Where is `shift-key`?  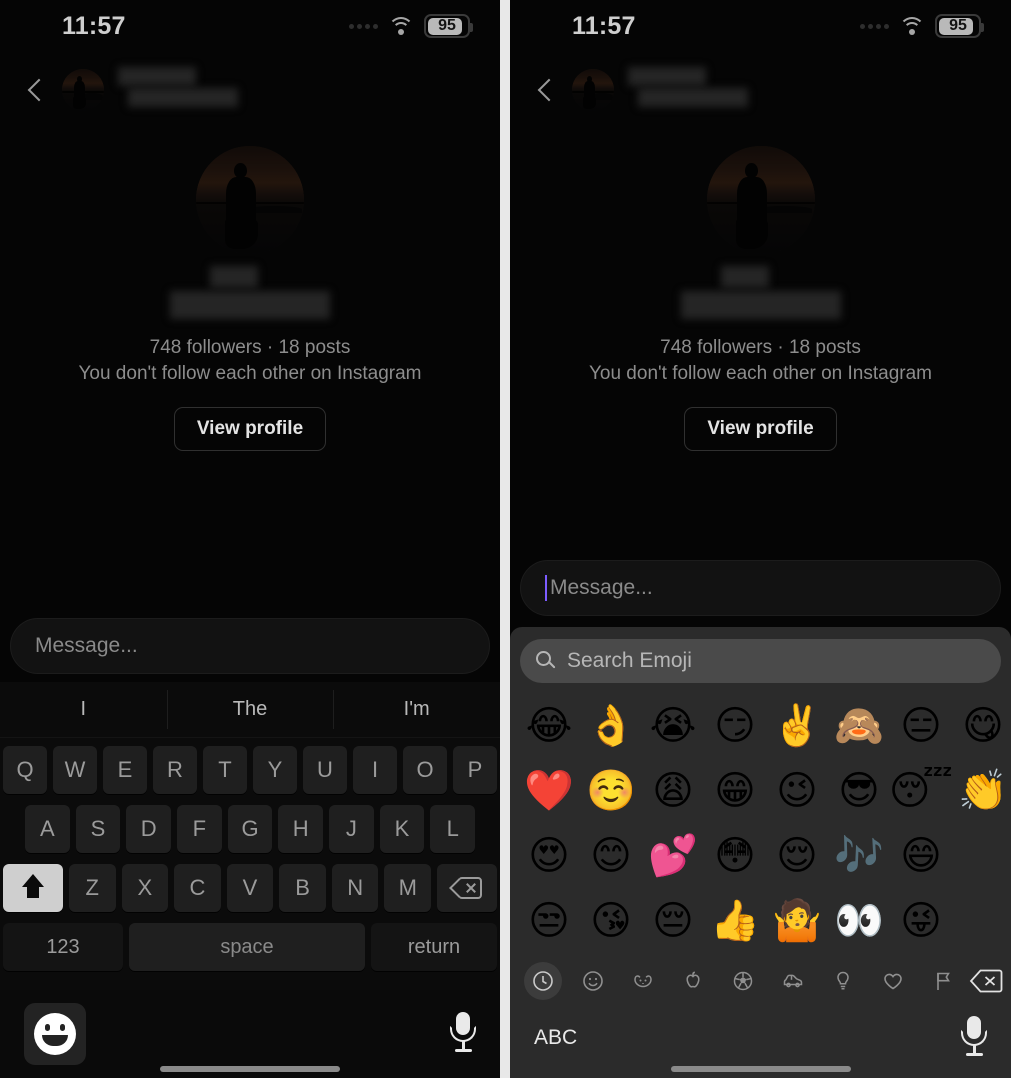
shift-key is located at coordinates (32, 888).